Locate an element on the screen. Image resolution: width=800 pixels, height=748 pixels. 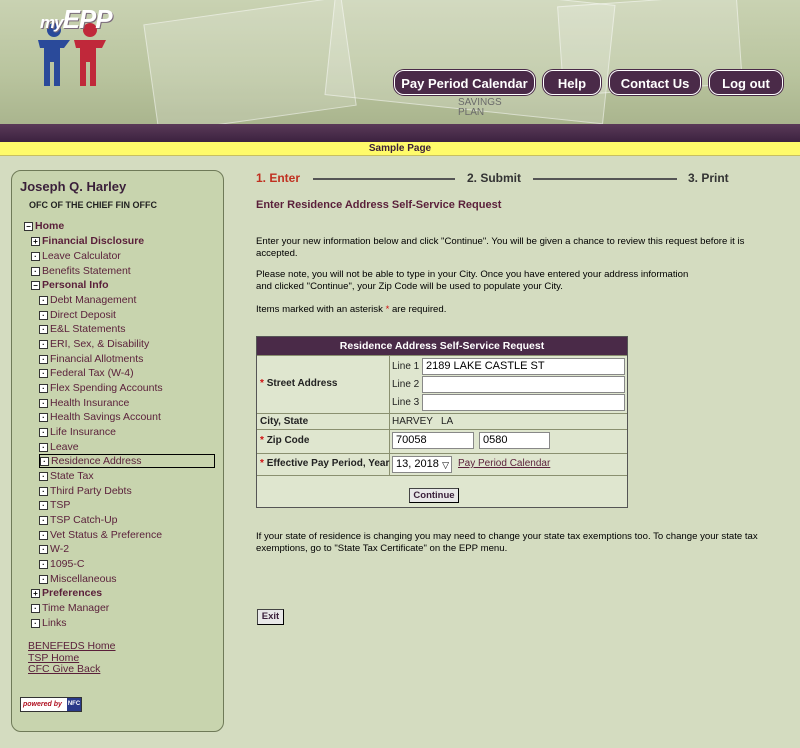
help-button: Help is located at coordinates (572, 82).